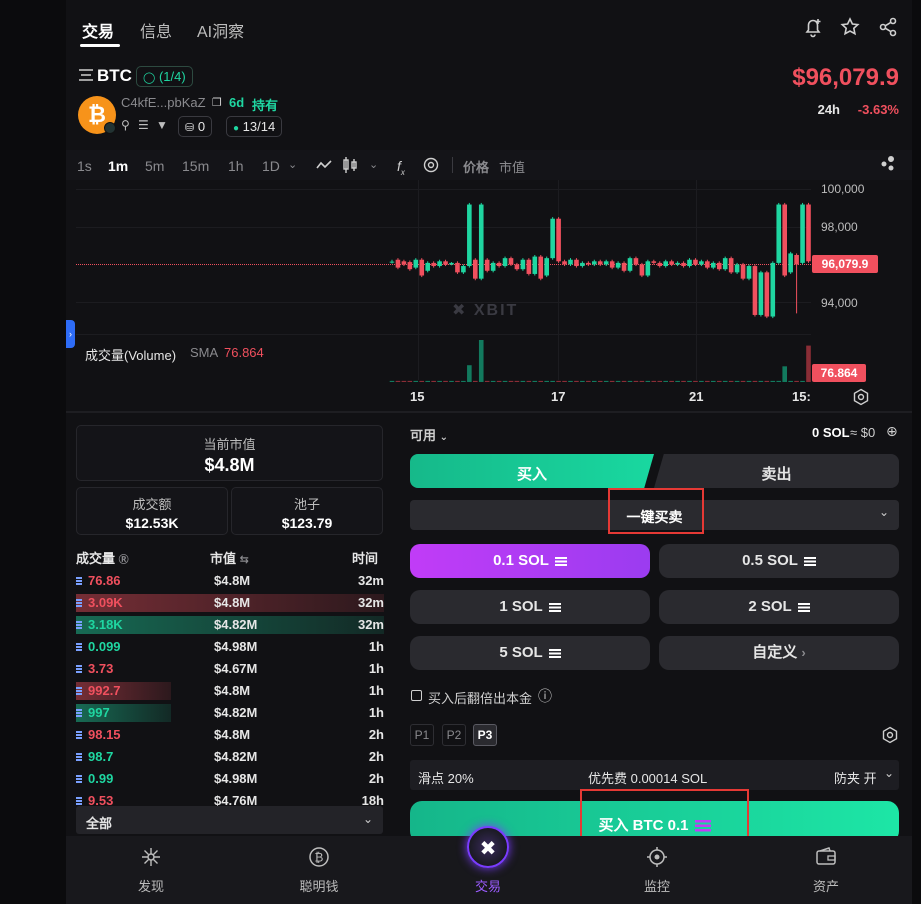 This screenshot has width=921, height=904. Describe the element at coordinates (319, 885) in the screenshot. I see `nav-smart-money: 聪明钱` at that location.